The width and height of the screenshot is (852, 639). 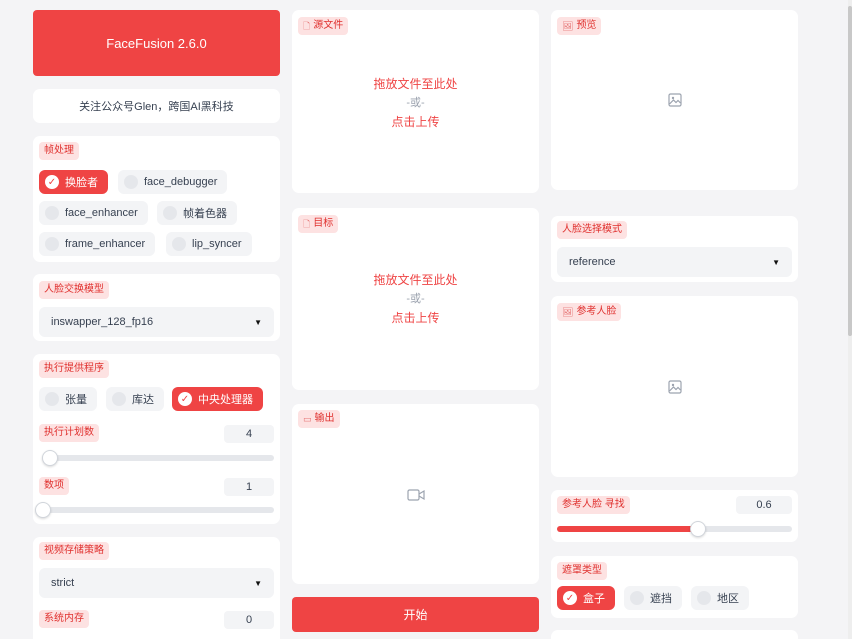 I want to click on target-upload: 🗋 目标 拖放文件至此处 -或- 点击上传, so click(x=415, y=299).